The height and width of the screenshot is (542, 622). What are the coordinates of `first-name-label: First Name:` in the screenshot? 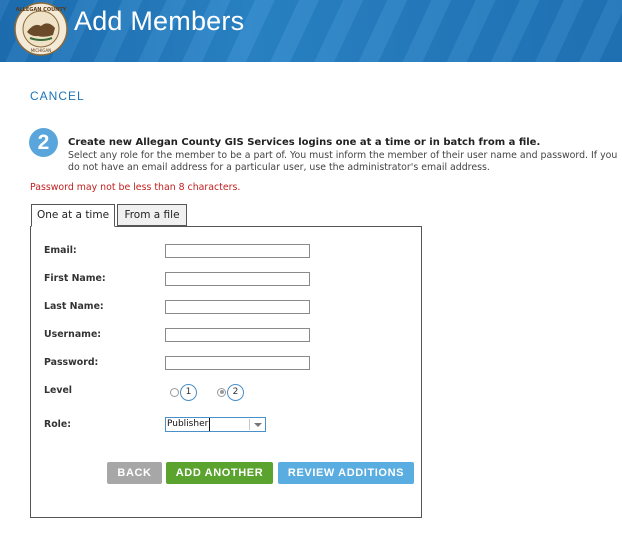 It's located at (75, 278).